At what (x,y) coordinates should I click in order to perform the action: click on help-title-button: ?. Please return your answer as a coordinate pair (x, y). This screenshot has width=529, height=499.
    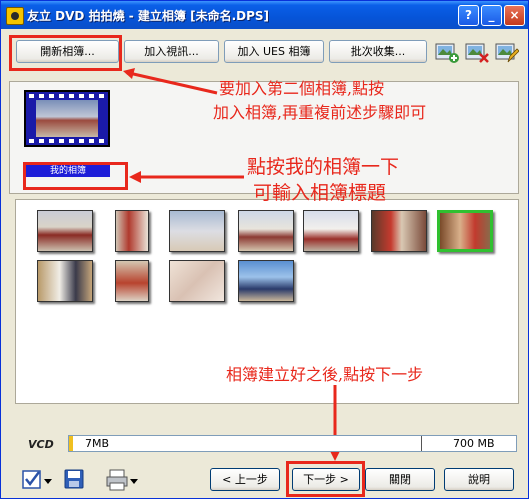
    Looking at the image, I should click on (468, 15).